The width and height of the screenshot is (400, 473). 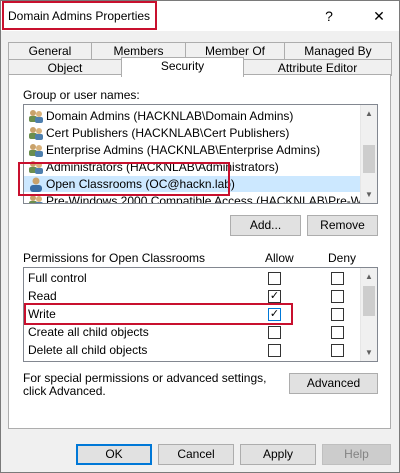 What do you see at coordinates (200, 16) in the screenshot?
I see `title-bar: Domain Admins Properties ? ✕` at bounding box center [200, 16].